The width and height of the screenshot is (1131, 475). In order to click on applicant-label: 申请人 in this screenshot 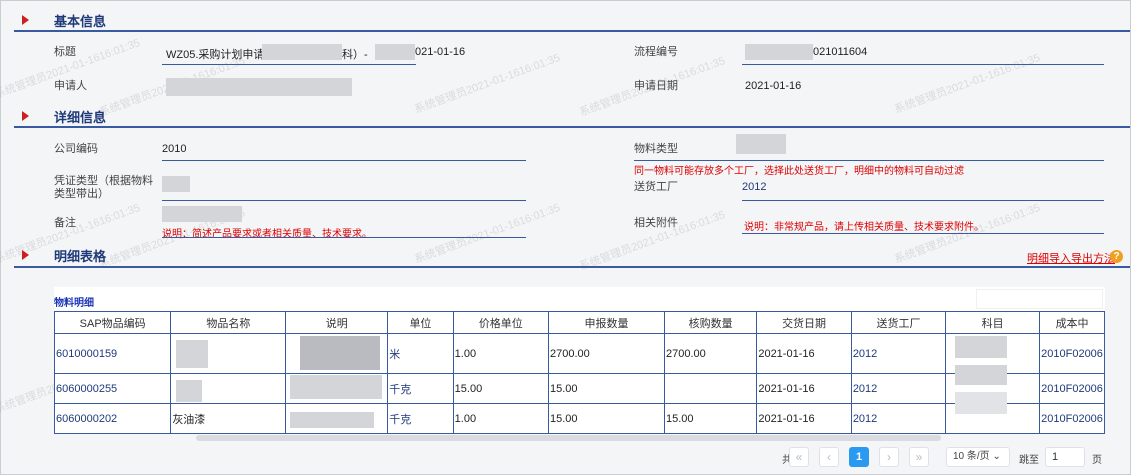, I will do `click(70, 86)`.